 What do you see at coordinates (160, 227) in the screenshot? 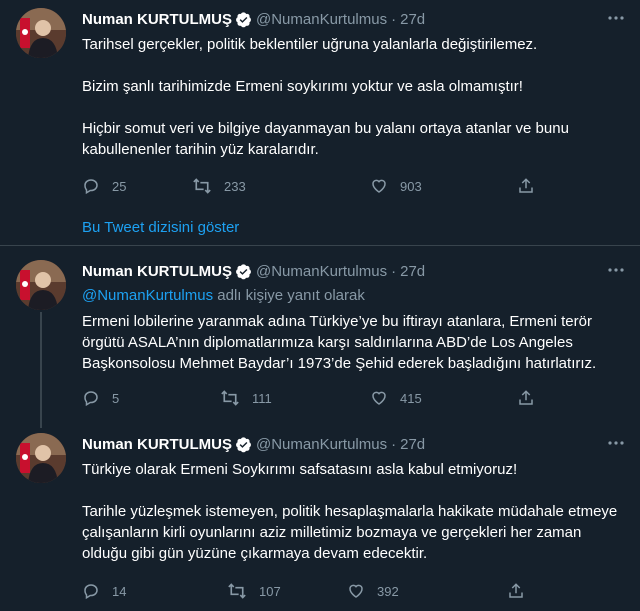
I see `show-thread-link: Bu Tweet dizisini göster` at bounding box center [160, 227].